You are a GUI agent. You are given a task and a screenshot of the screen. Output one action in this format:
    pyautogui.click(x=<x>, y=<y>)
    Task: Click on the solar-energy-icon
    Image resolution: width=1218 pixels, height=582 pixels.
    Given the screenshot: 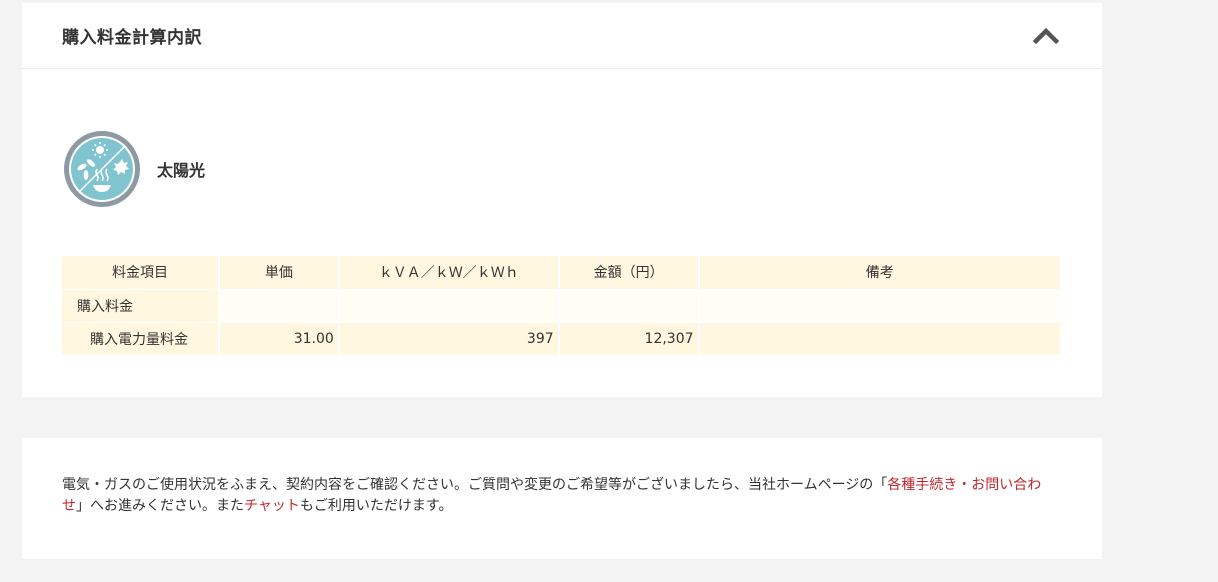 What is the action you would take?
    pyautogui.click(x=102, y=169)
    